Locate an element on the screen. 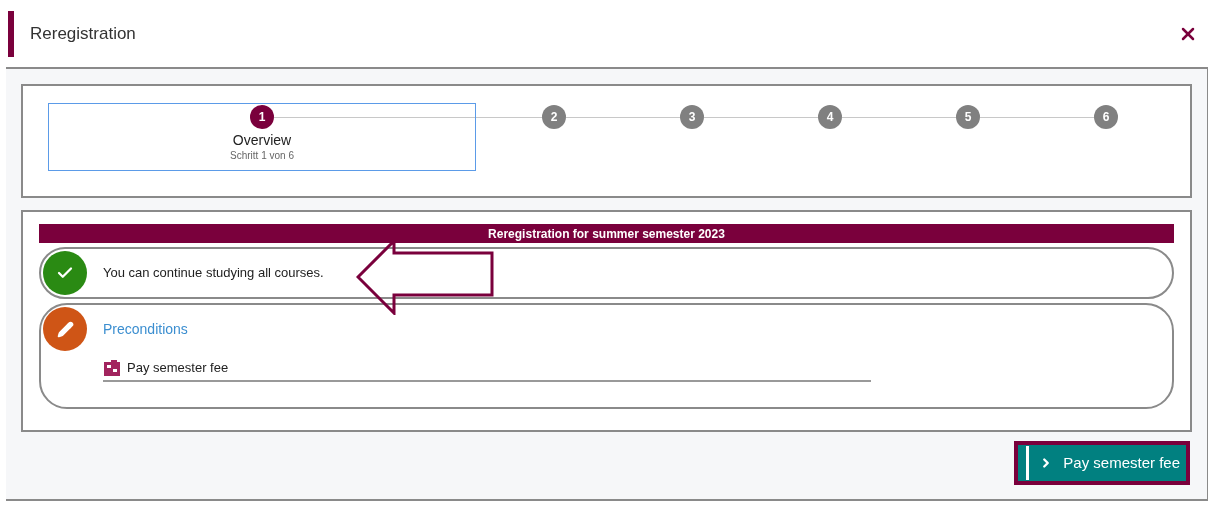 Image resolution: width=1212 pixels, height=508 pixels. button-accent-stripe is located at coordinates (1028, 463).